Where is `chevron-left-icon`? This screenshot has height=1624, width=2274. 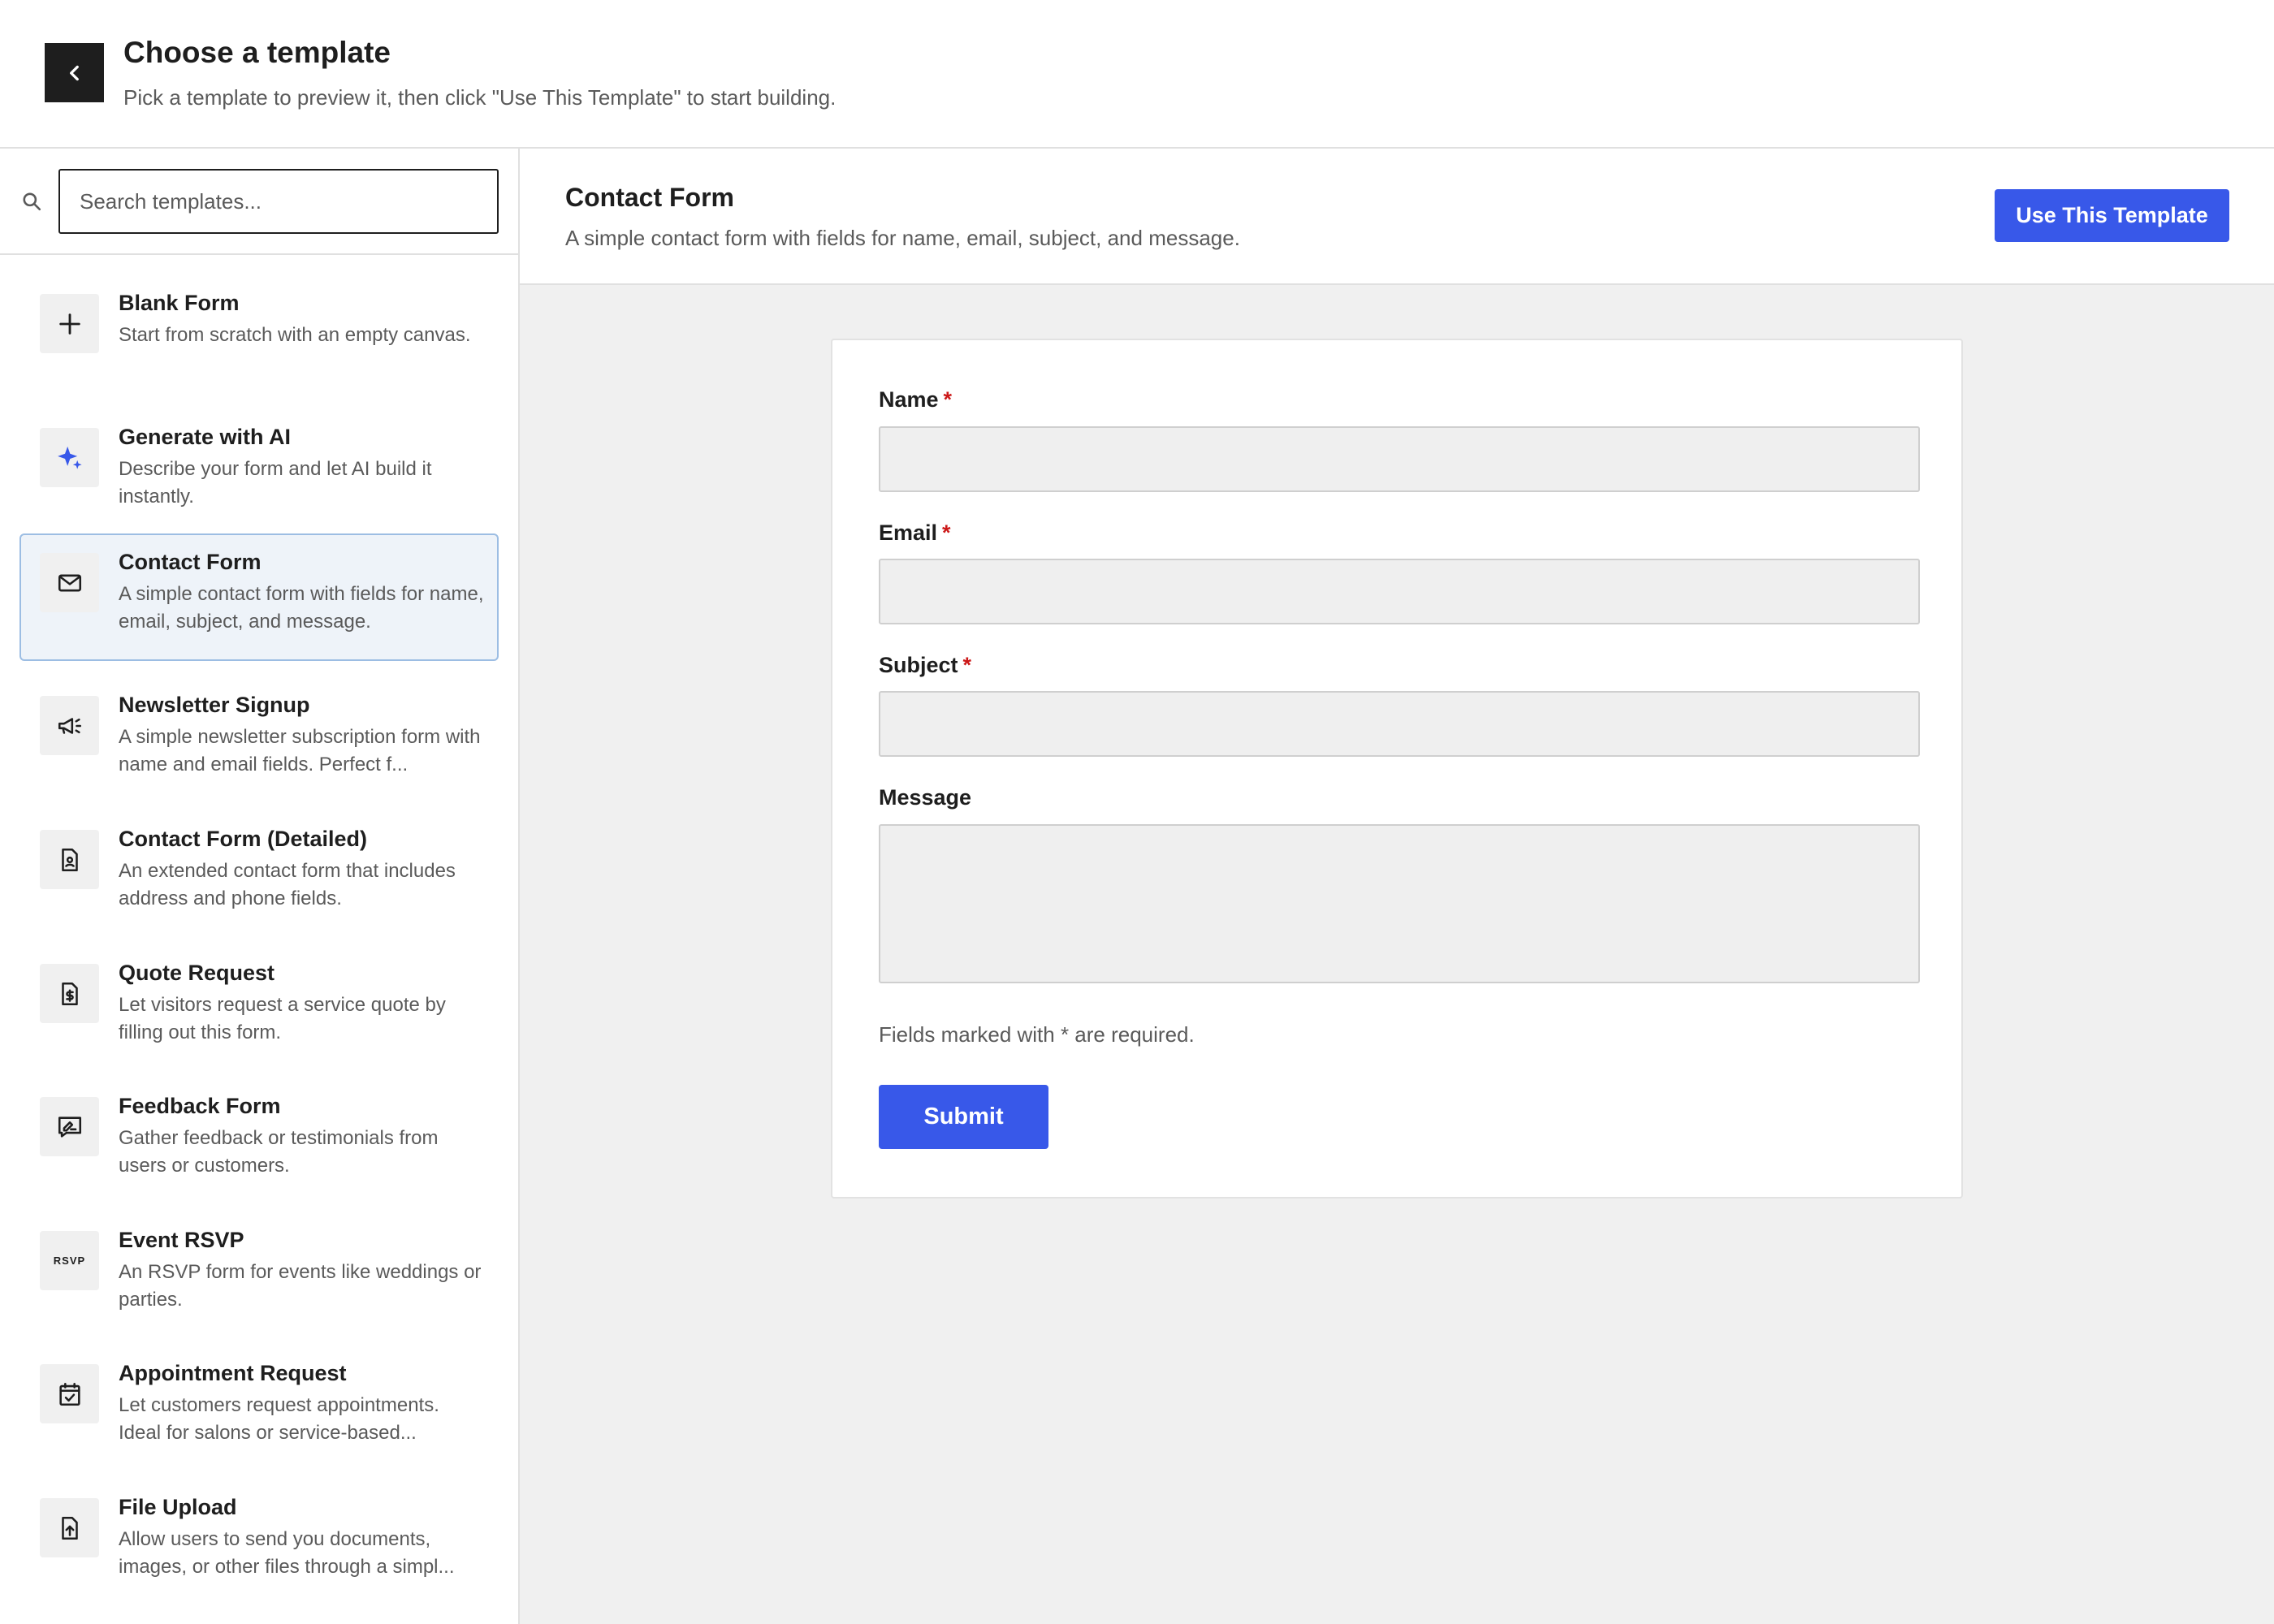
chevron-left-icon is located at coordinates (74, 73).